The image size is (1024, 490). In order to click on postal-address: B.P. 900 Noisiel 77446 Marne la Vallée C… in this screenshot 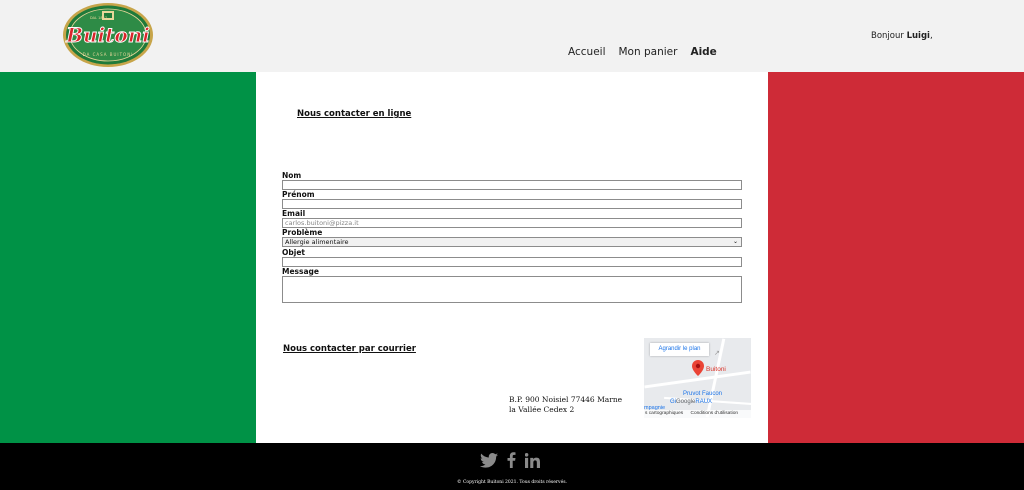, I will do `click(565, 405)`.